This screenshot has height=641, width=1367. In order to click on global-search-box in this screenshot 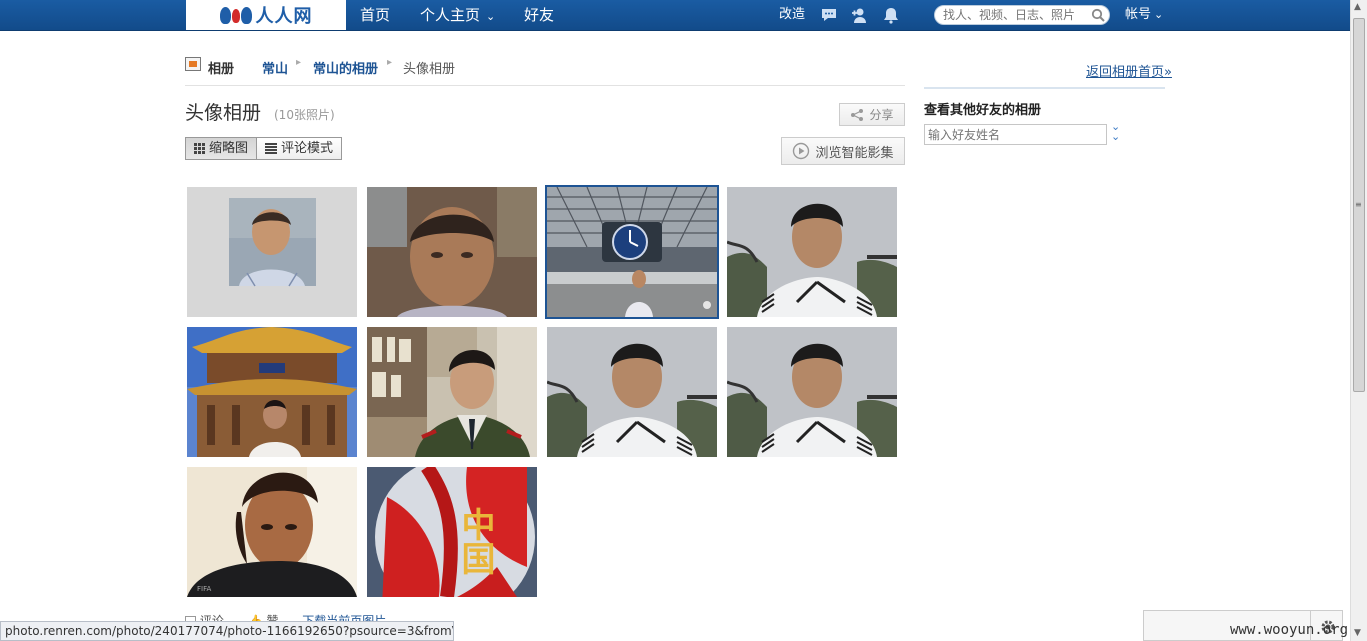, I will do `click(1022, 15)`.